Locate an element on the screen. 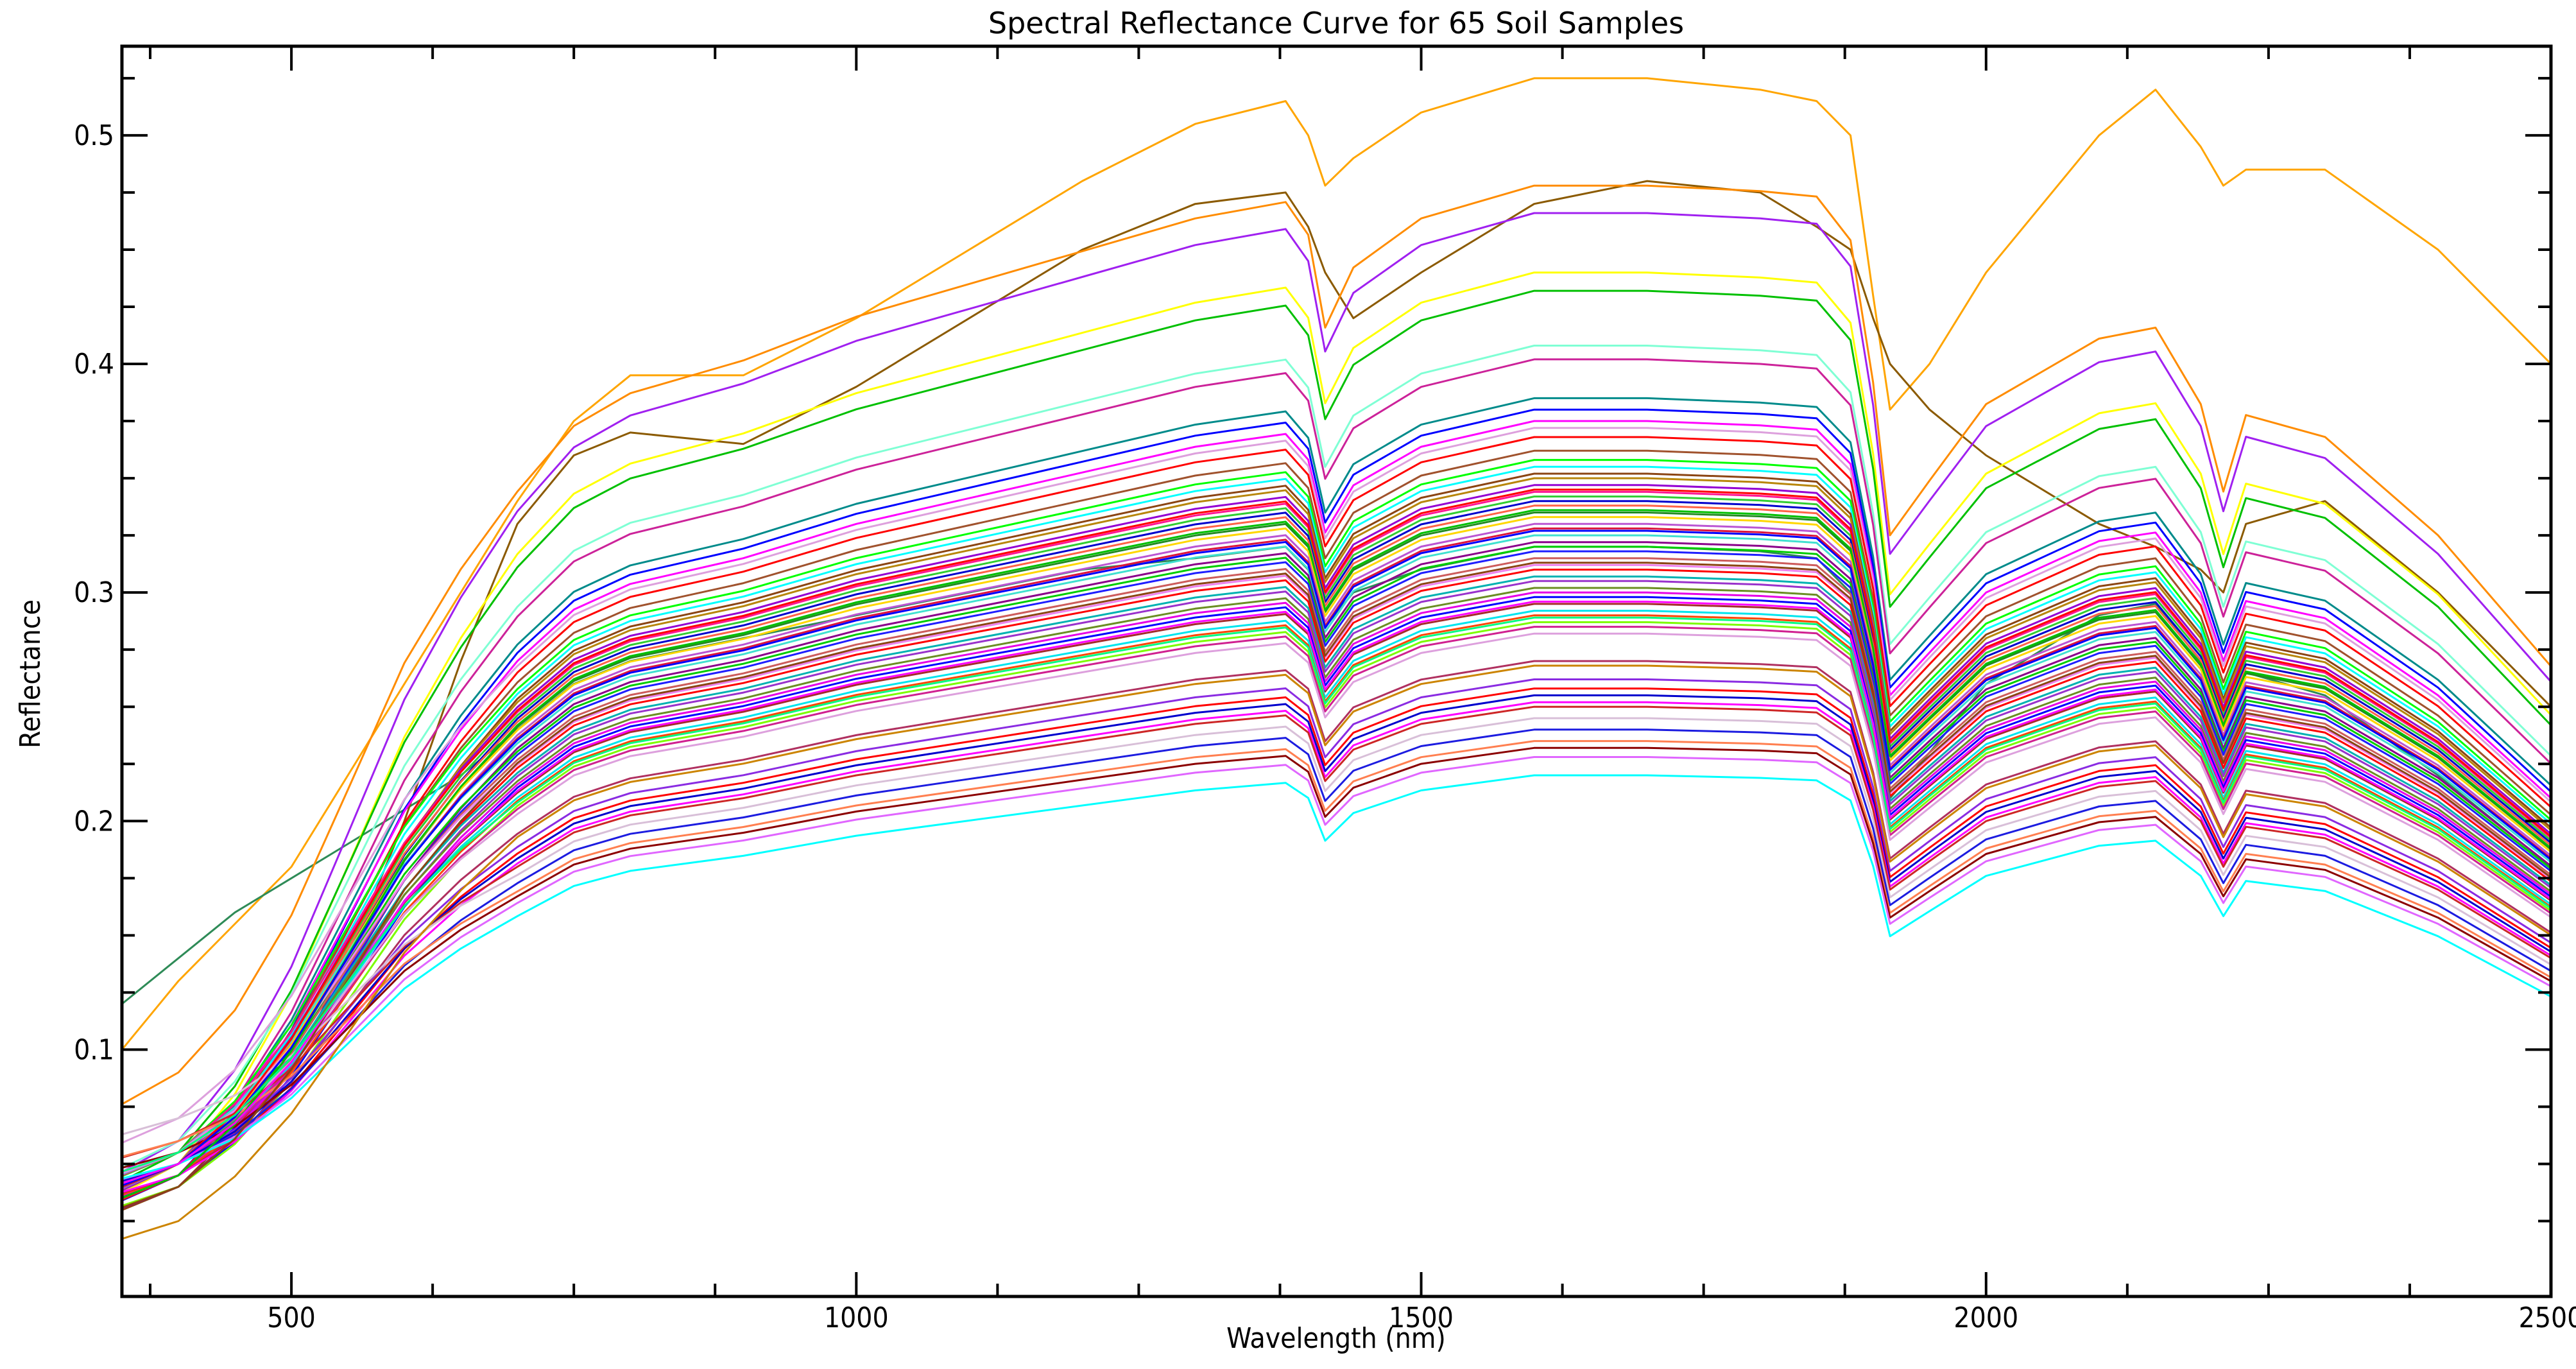 The image size is (2576, 1369). y-tick-label: 0.5 is located at coordinates (94, 135).